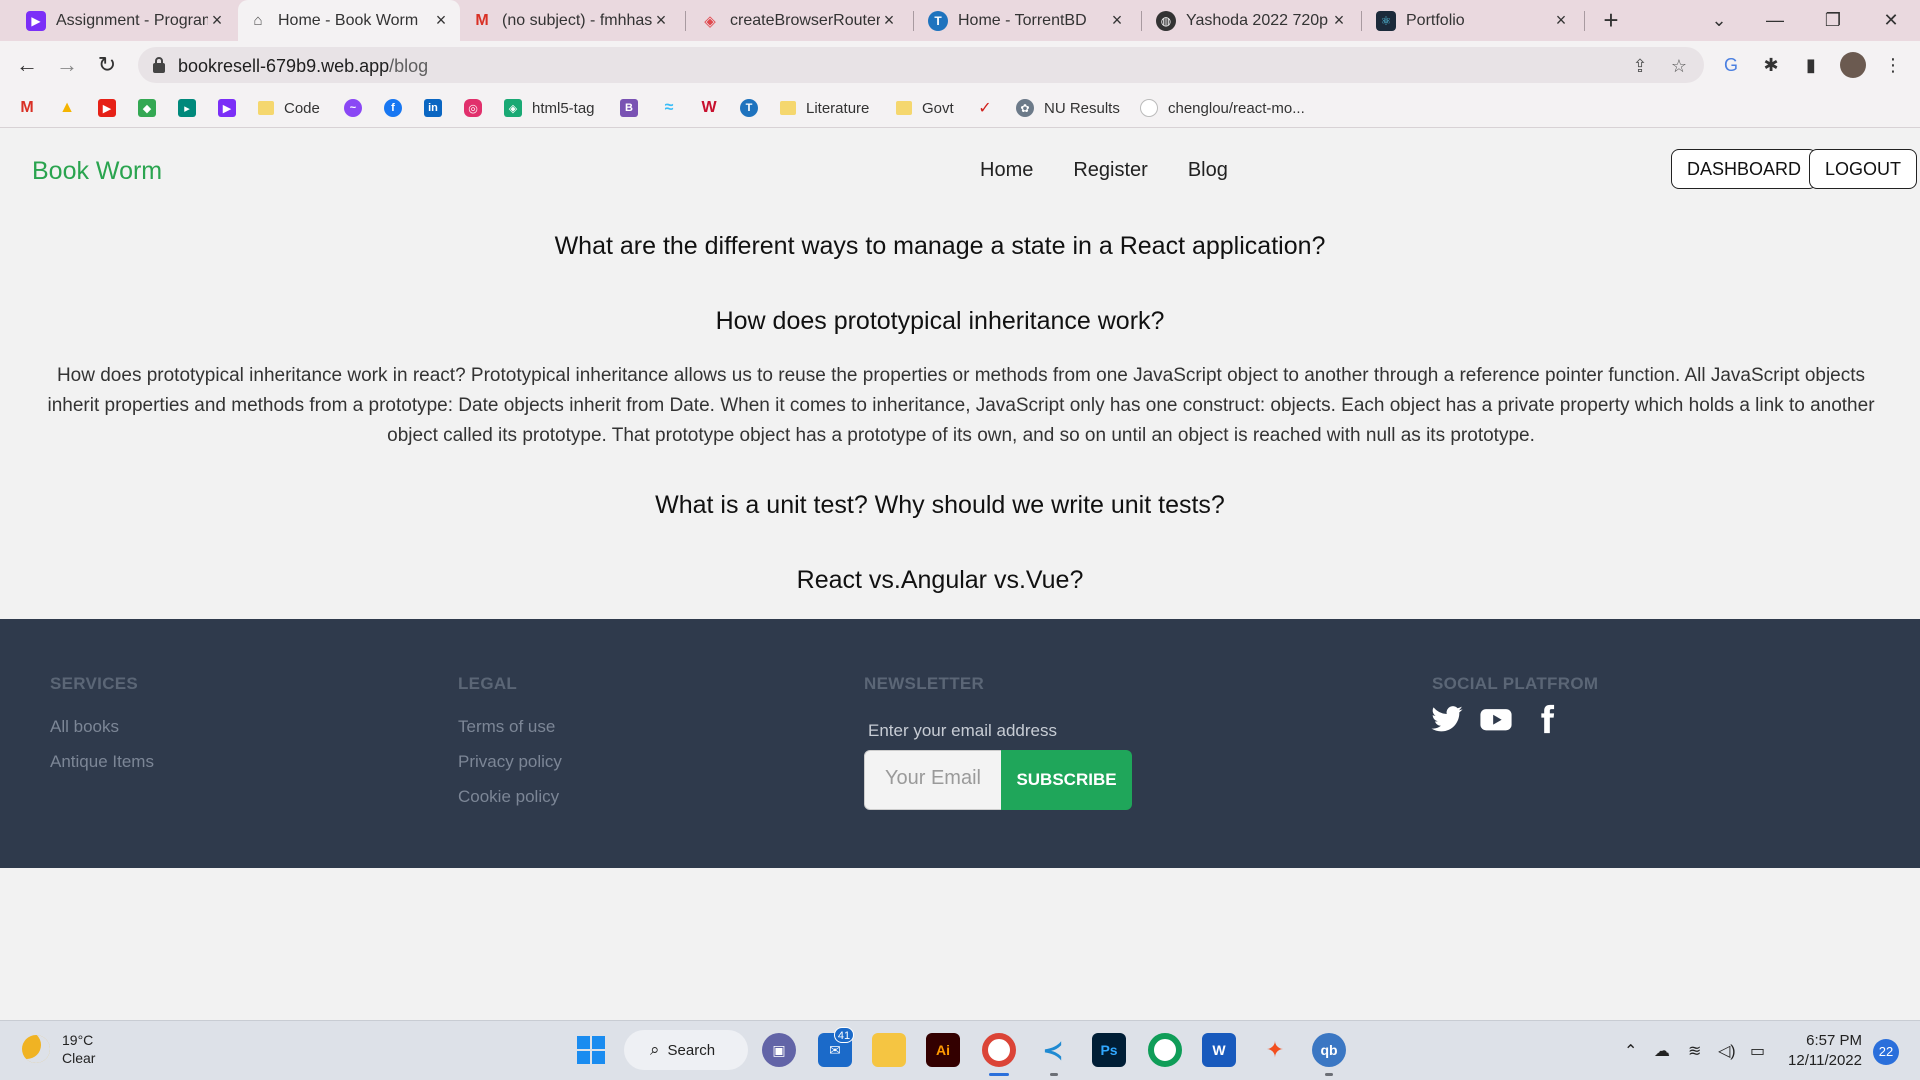 The height and width of the screenshot is (1080, 1920). What do you see at coordinates (1611, 21) in the screenshot?
I see `new-tab-button: +` at bounding box center [1611, 21].